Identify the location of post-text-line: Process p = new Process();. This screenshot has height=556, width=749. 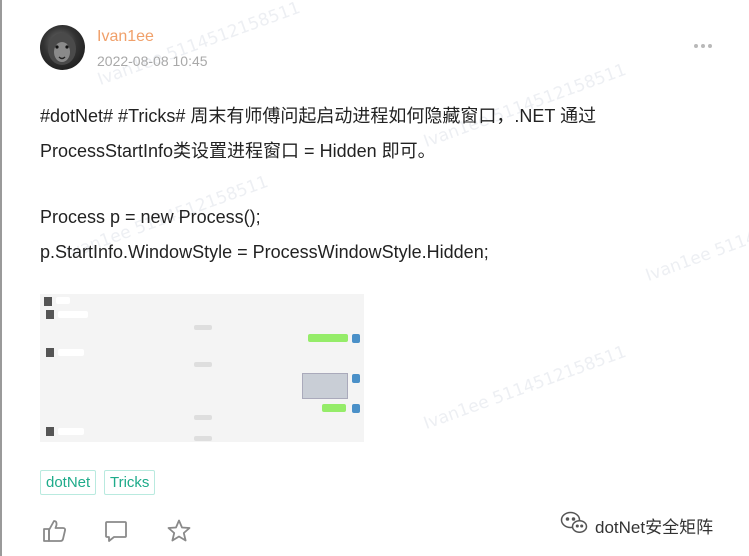
(150, 217).